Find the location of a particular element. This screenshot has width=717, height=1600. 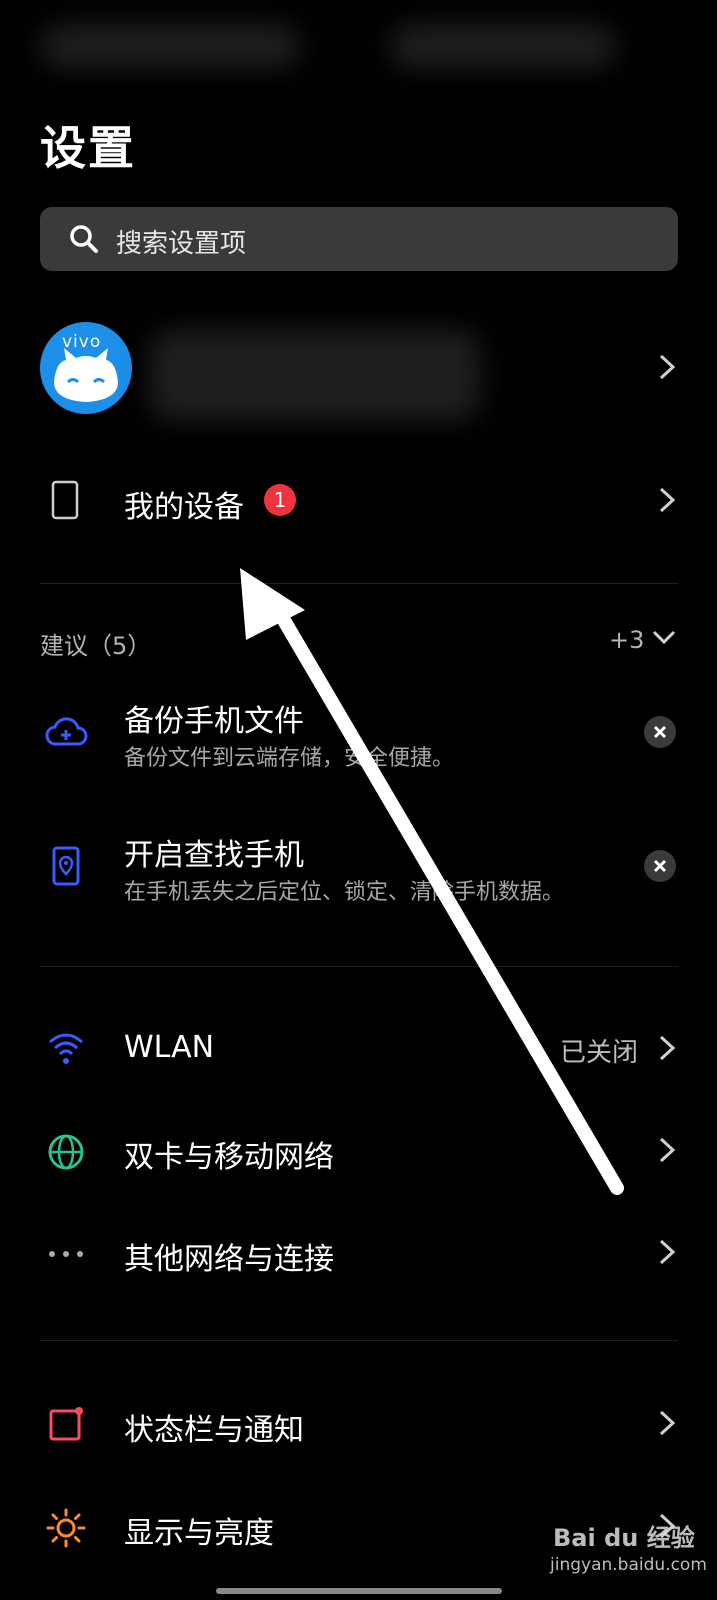

display-brightness-label: 显示与亮度 is located at coordinates (199, 1533).